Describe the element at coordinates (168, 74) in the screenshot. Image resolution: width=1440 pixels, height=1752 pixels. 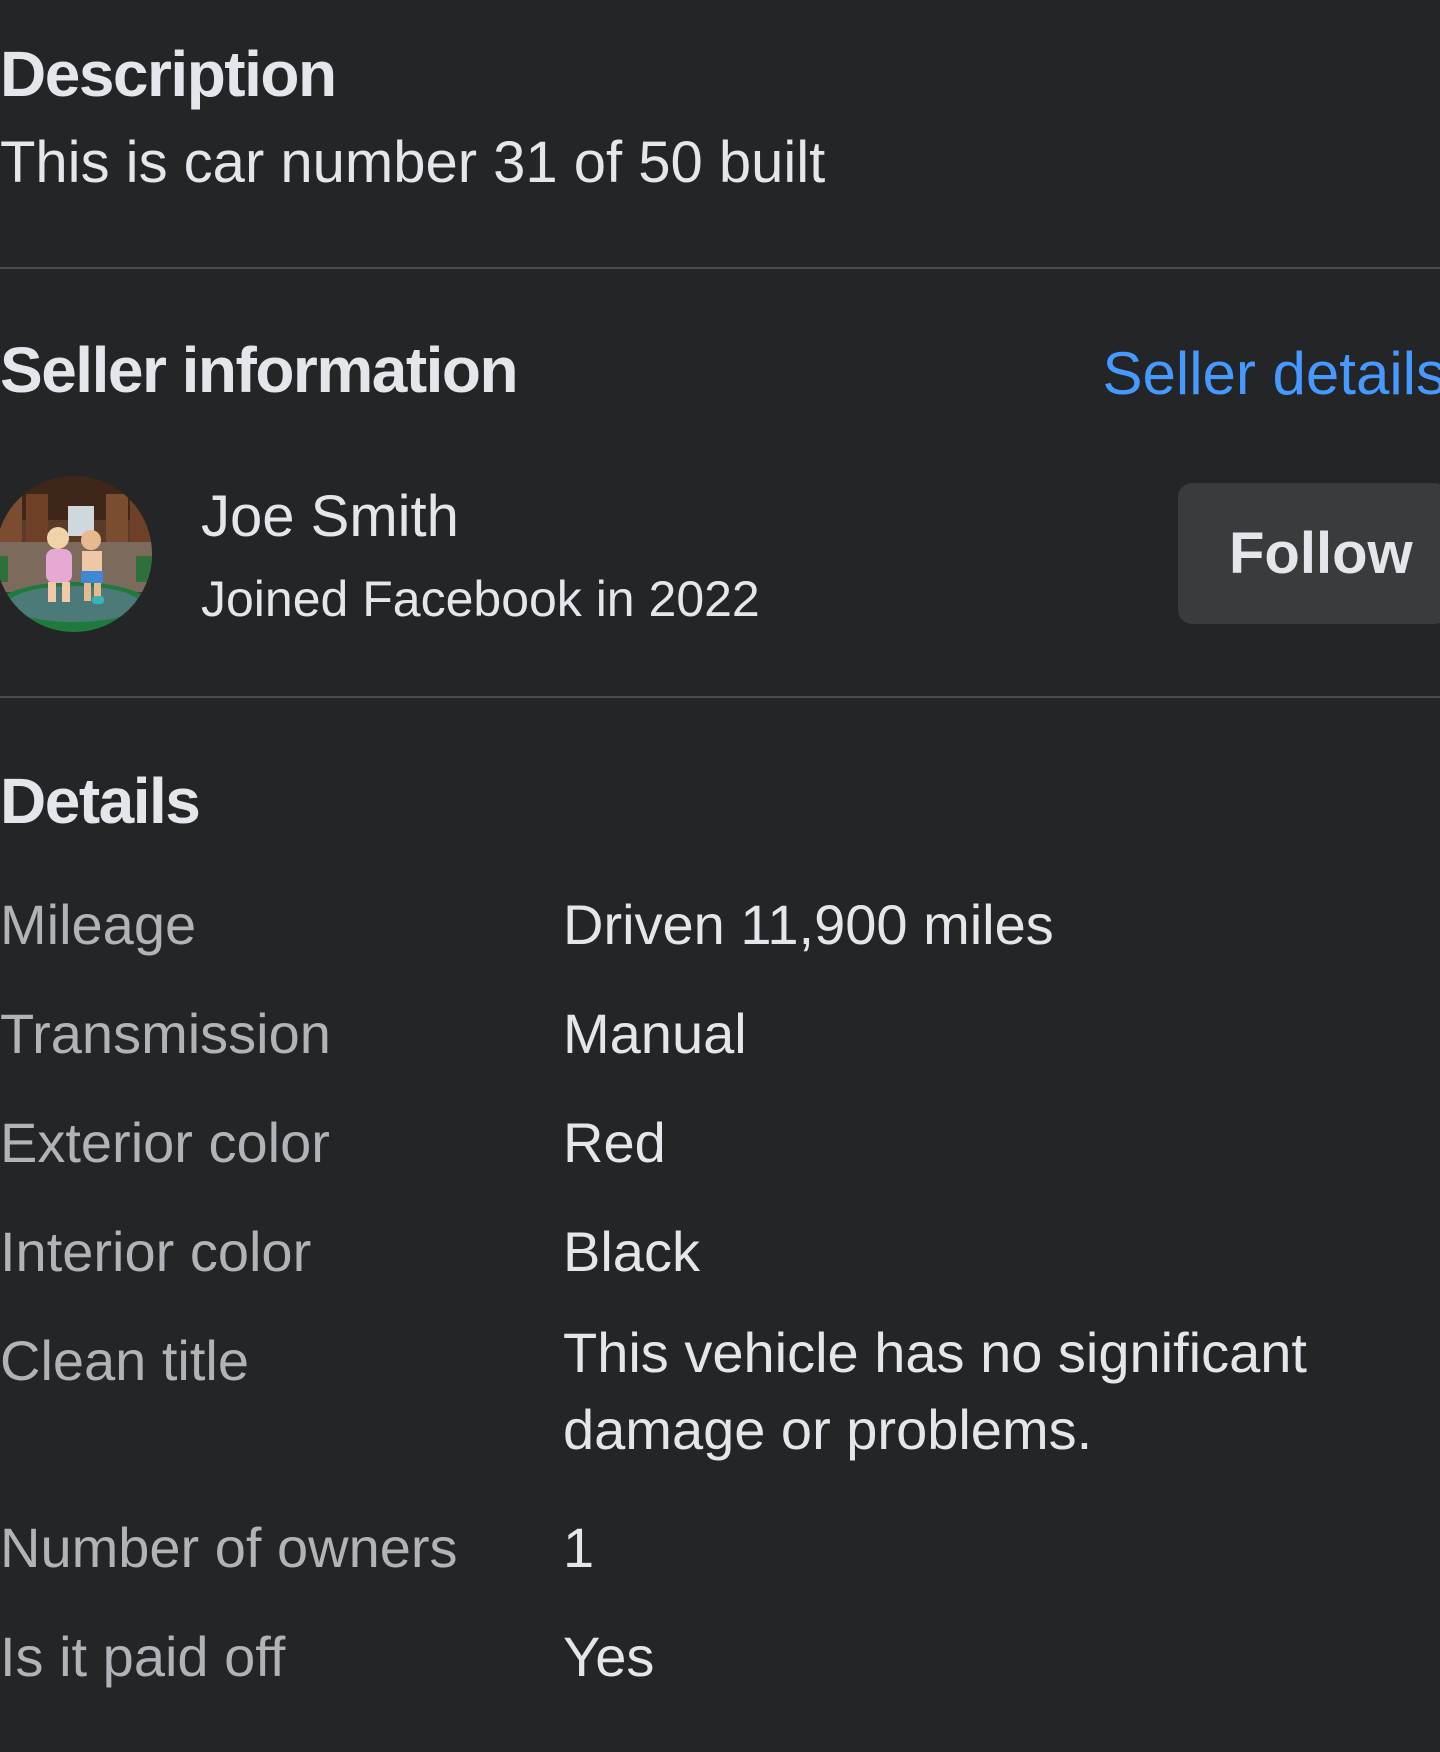
I see `description-heading: Description` at that location.